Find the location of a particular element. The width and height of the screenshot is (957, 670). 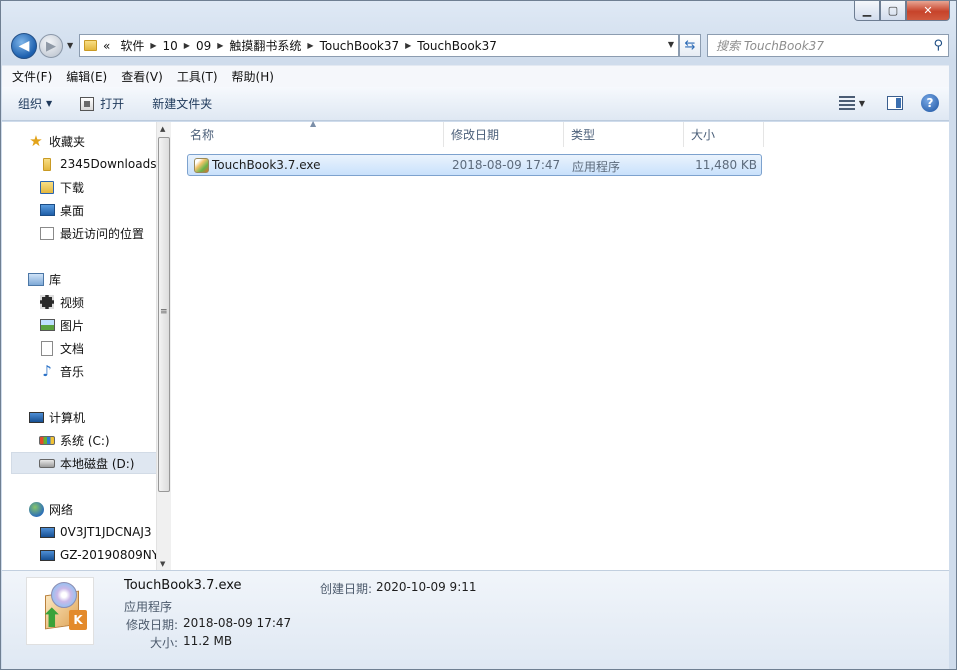

menu-tools: 工具(T) is located at coordinates (197, 76).